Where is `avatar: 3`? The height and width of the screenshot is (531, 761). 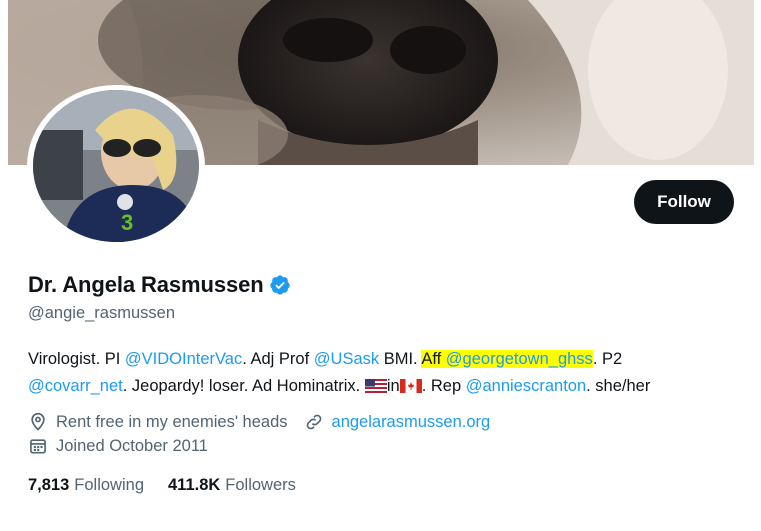 avatar: 3 is located at coordinates (116, 166).